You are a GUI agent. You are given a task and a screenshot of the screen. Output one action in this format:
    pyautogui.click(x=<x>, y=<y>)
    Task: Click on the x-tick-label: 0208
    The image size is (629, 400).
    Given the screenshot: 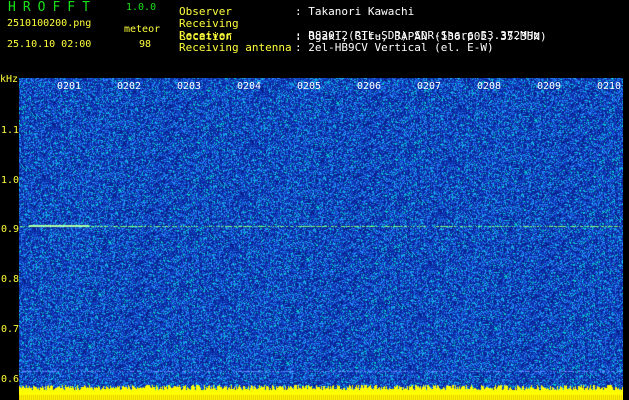 What is the action you would take?
    pyautogui.click(x=489, y=86)
    